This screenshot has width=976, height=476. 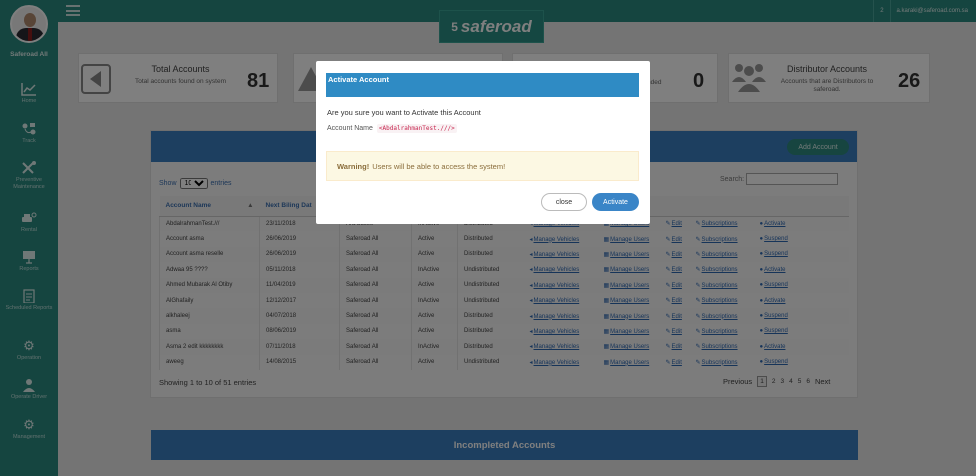 What do you see at coordinates (416, 128) in the screenshot?
I see `modal-account-value: <AbdalrahmanTest.///>` at bounding box center [416, 128].